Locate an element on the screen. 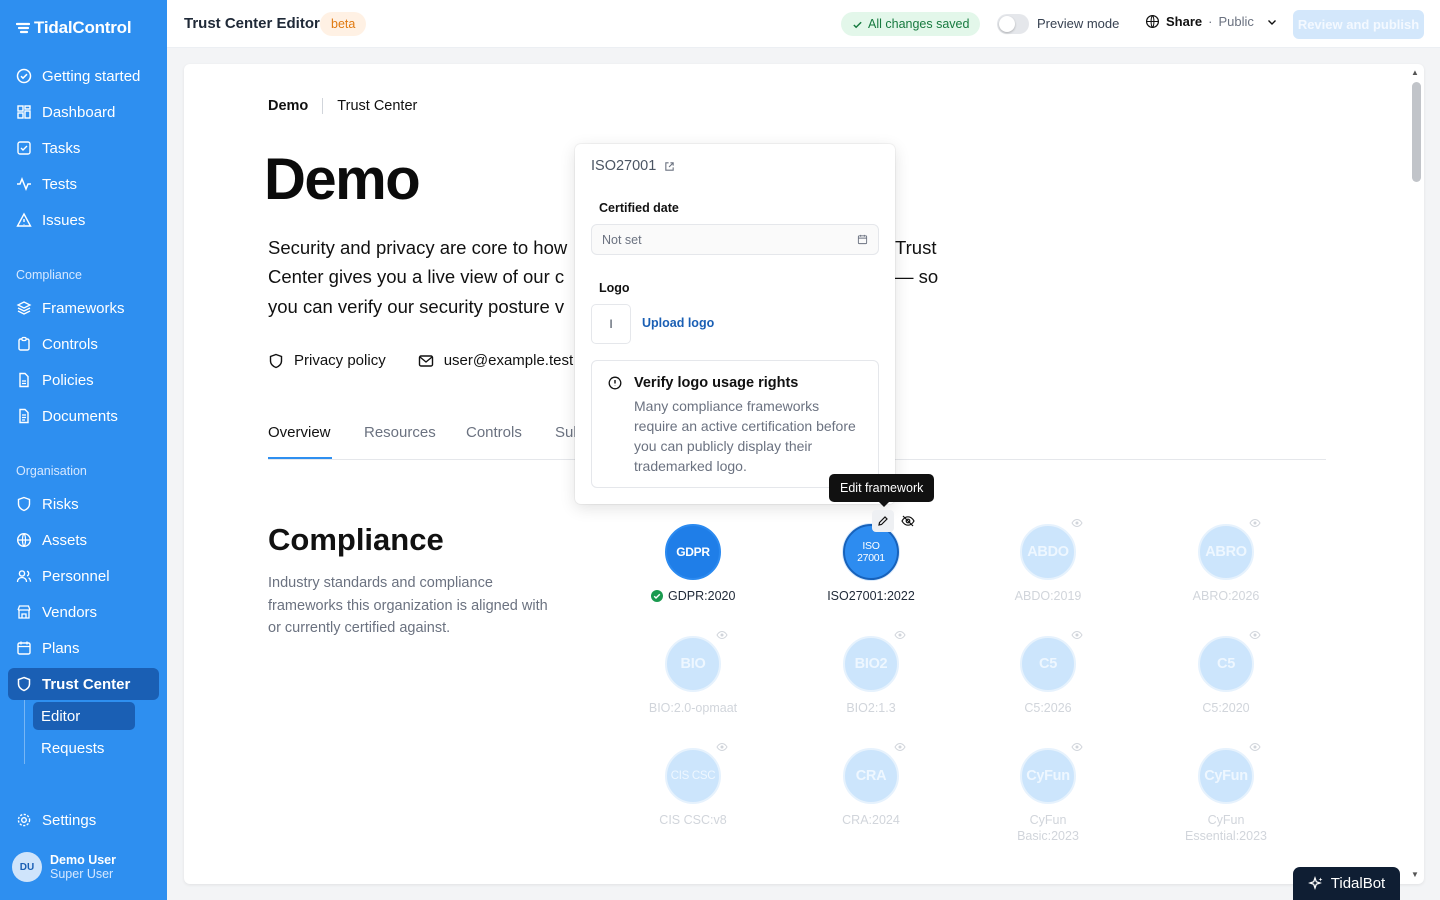  tab-controls: Controls is located at coordinates (494, 432).